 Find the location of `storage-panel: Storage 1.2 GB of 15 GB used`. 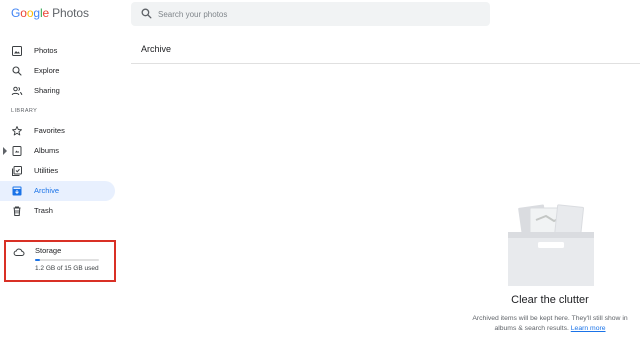

storage-panel: Storage 1.2 GB of 15 GB used is located at coordinates (60, 261).